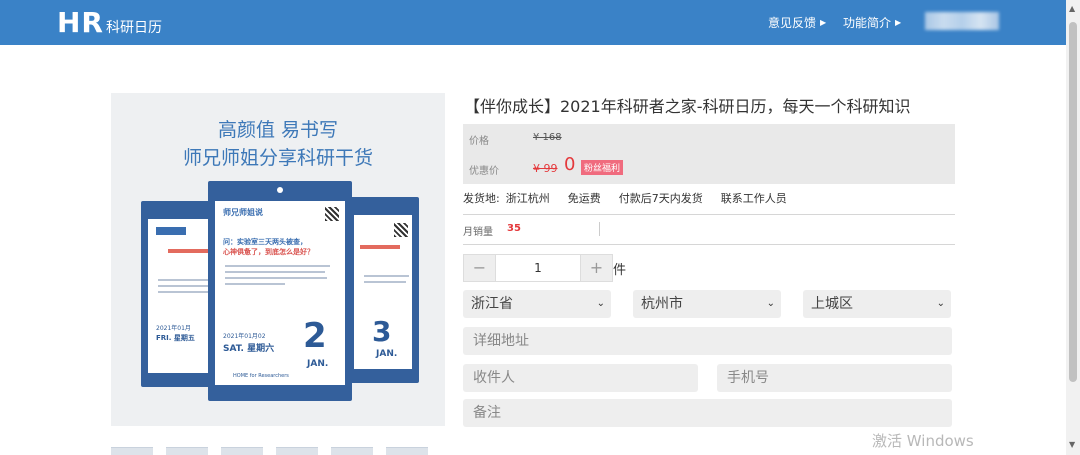 The height and width of the screenshot is (455, 1080). What do you see at coordinates (832, 304) in the screenshot?
I see `district-value: 上城区` at bounding box center [832, 304].